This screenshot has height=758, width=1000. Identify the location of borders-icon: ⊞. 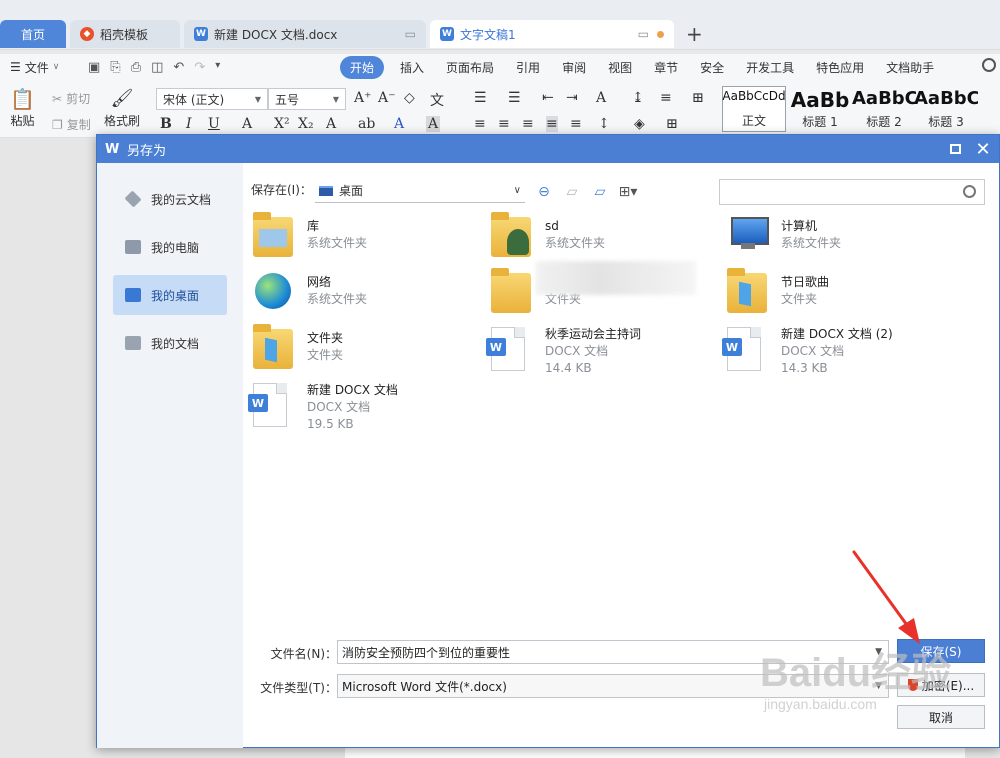
(672, 124).